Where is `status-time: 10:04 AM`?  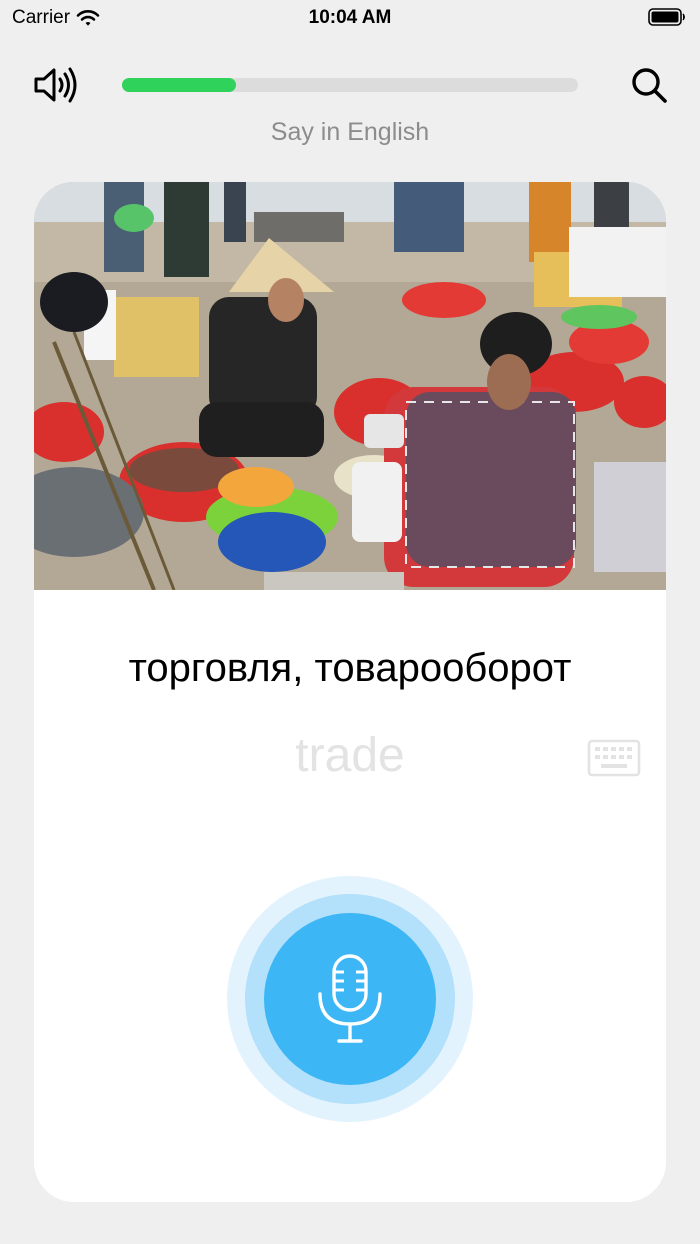
status-time: 10:04 AM is located at coordinates (350, 17).